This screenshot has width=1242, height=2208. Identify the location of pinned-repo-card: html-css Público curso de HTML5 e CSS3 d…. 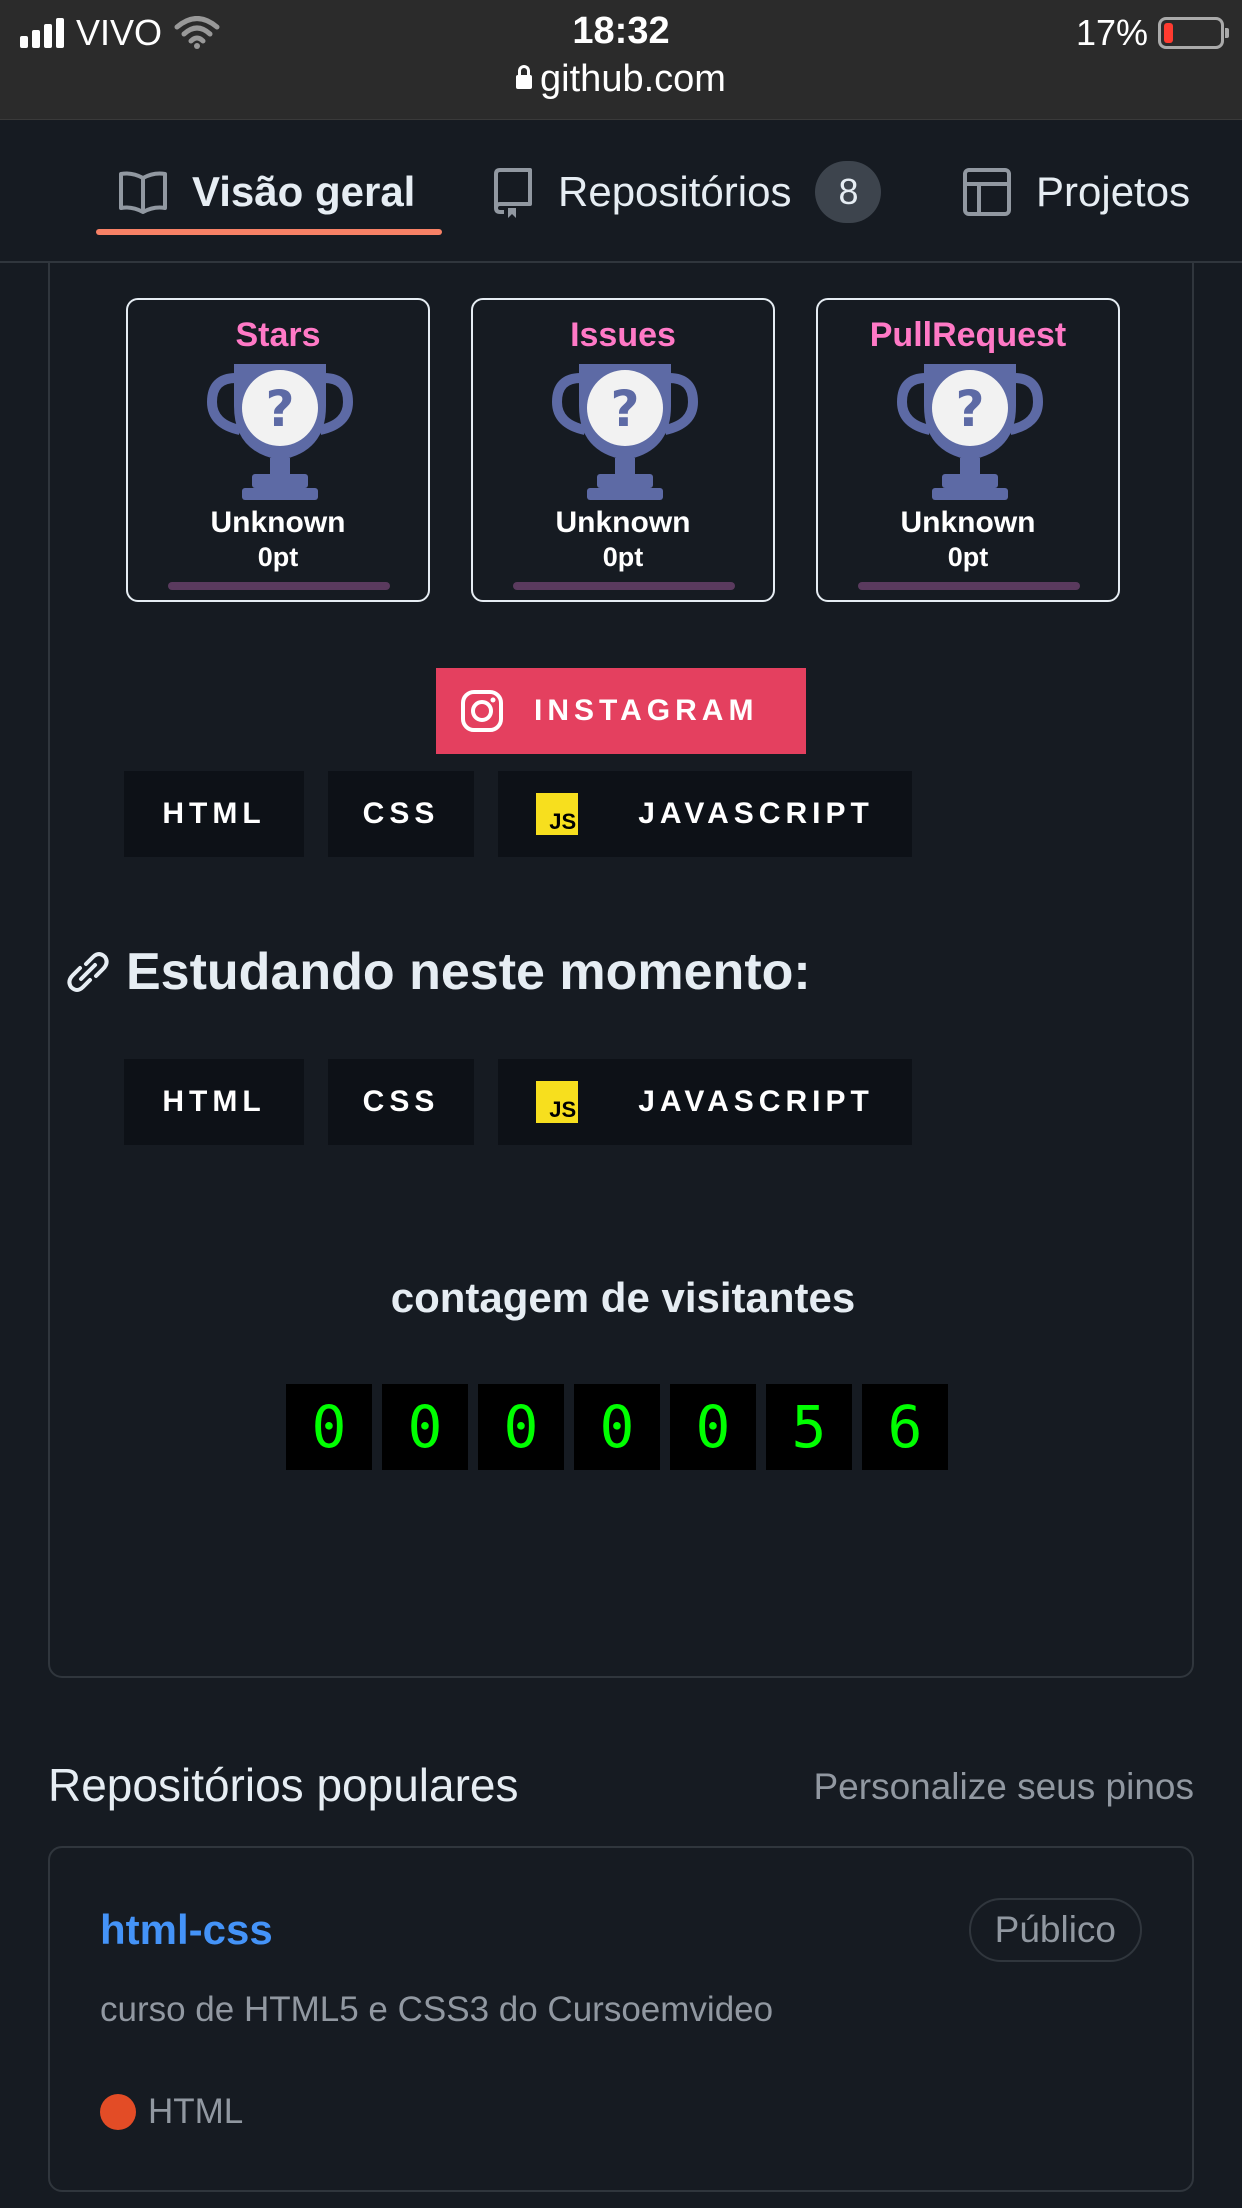
(621, 2019).